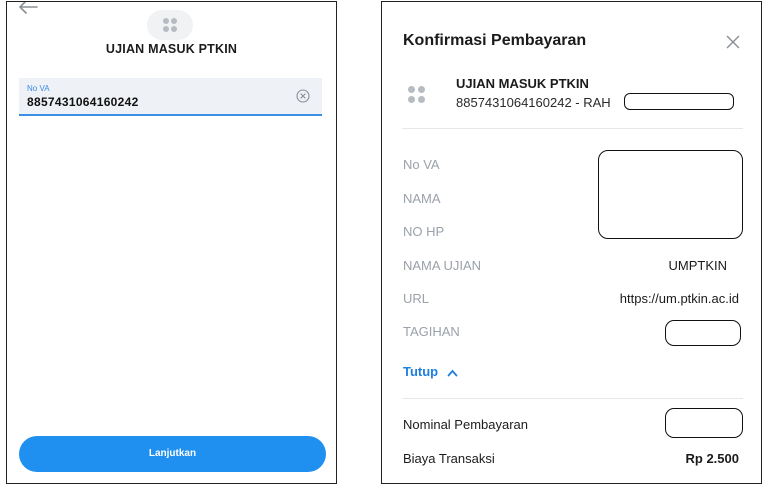 The height and width of the screenshot is (494, 770). What do you see at coordinates (83, 102) in the screenshot?
I see `va-field-value: 8857431064160242` at bounding box center [83, 102].